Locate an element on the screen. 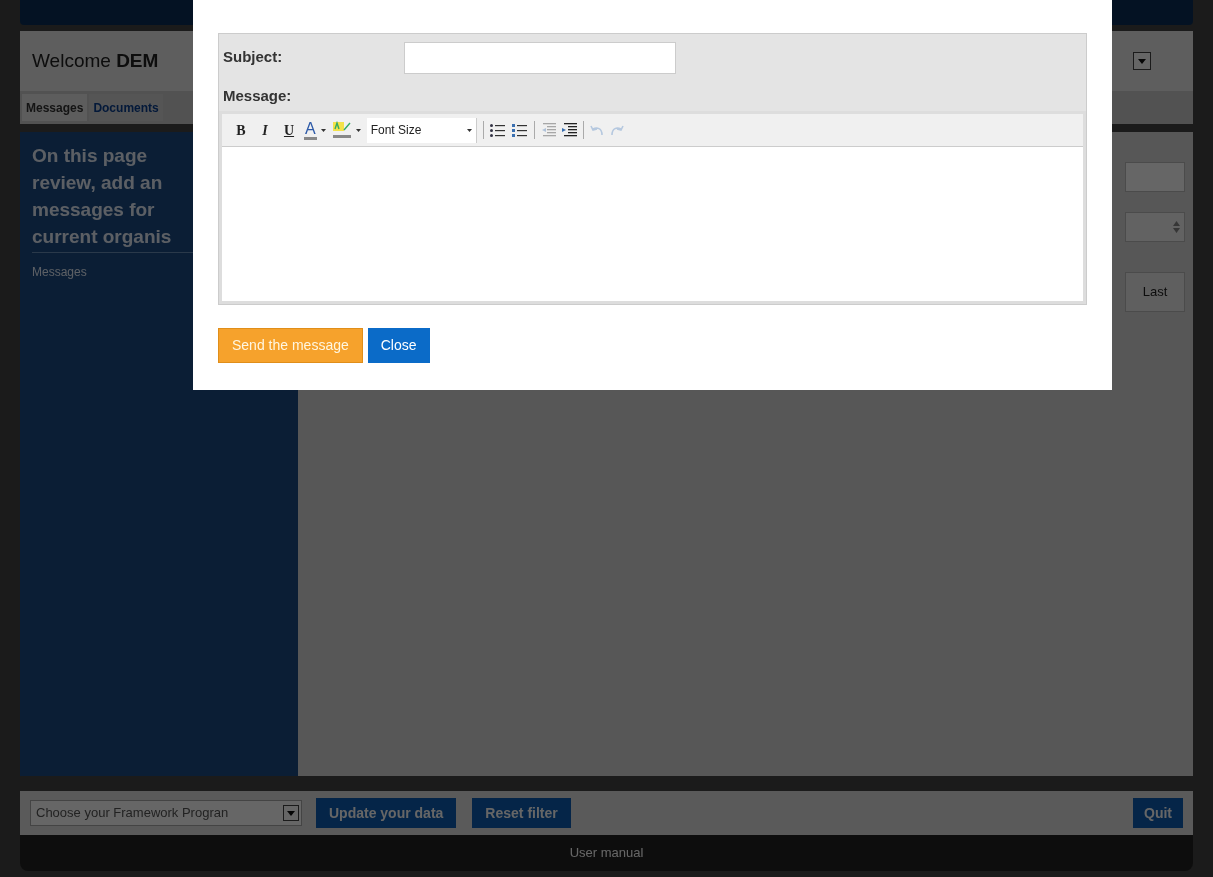  intro-text: messages for is located at coordinates (93, 210).